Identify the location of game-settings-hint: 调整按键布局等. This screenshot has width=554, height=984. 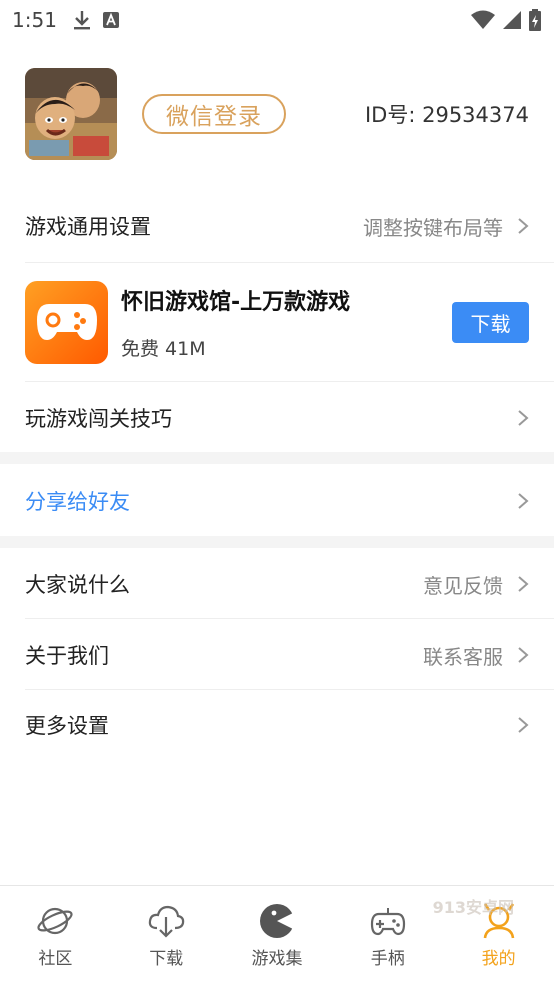
(433, 227).